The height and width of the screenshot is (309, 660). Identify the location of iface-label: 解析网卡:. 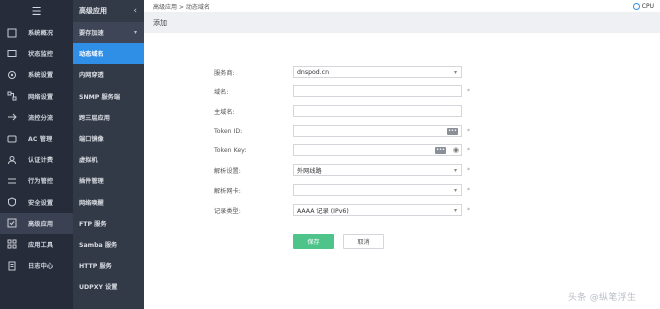
(227, 191).